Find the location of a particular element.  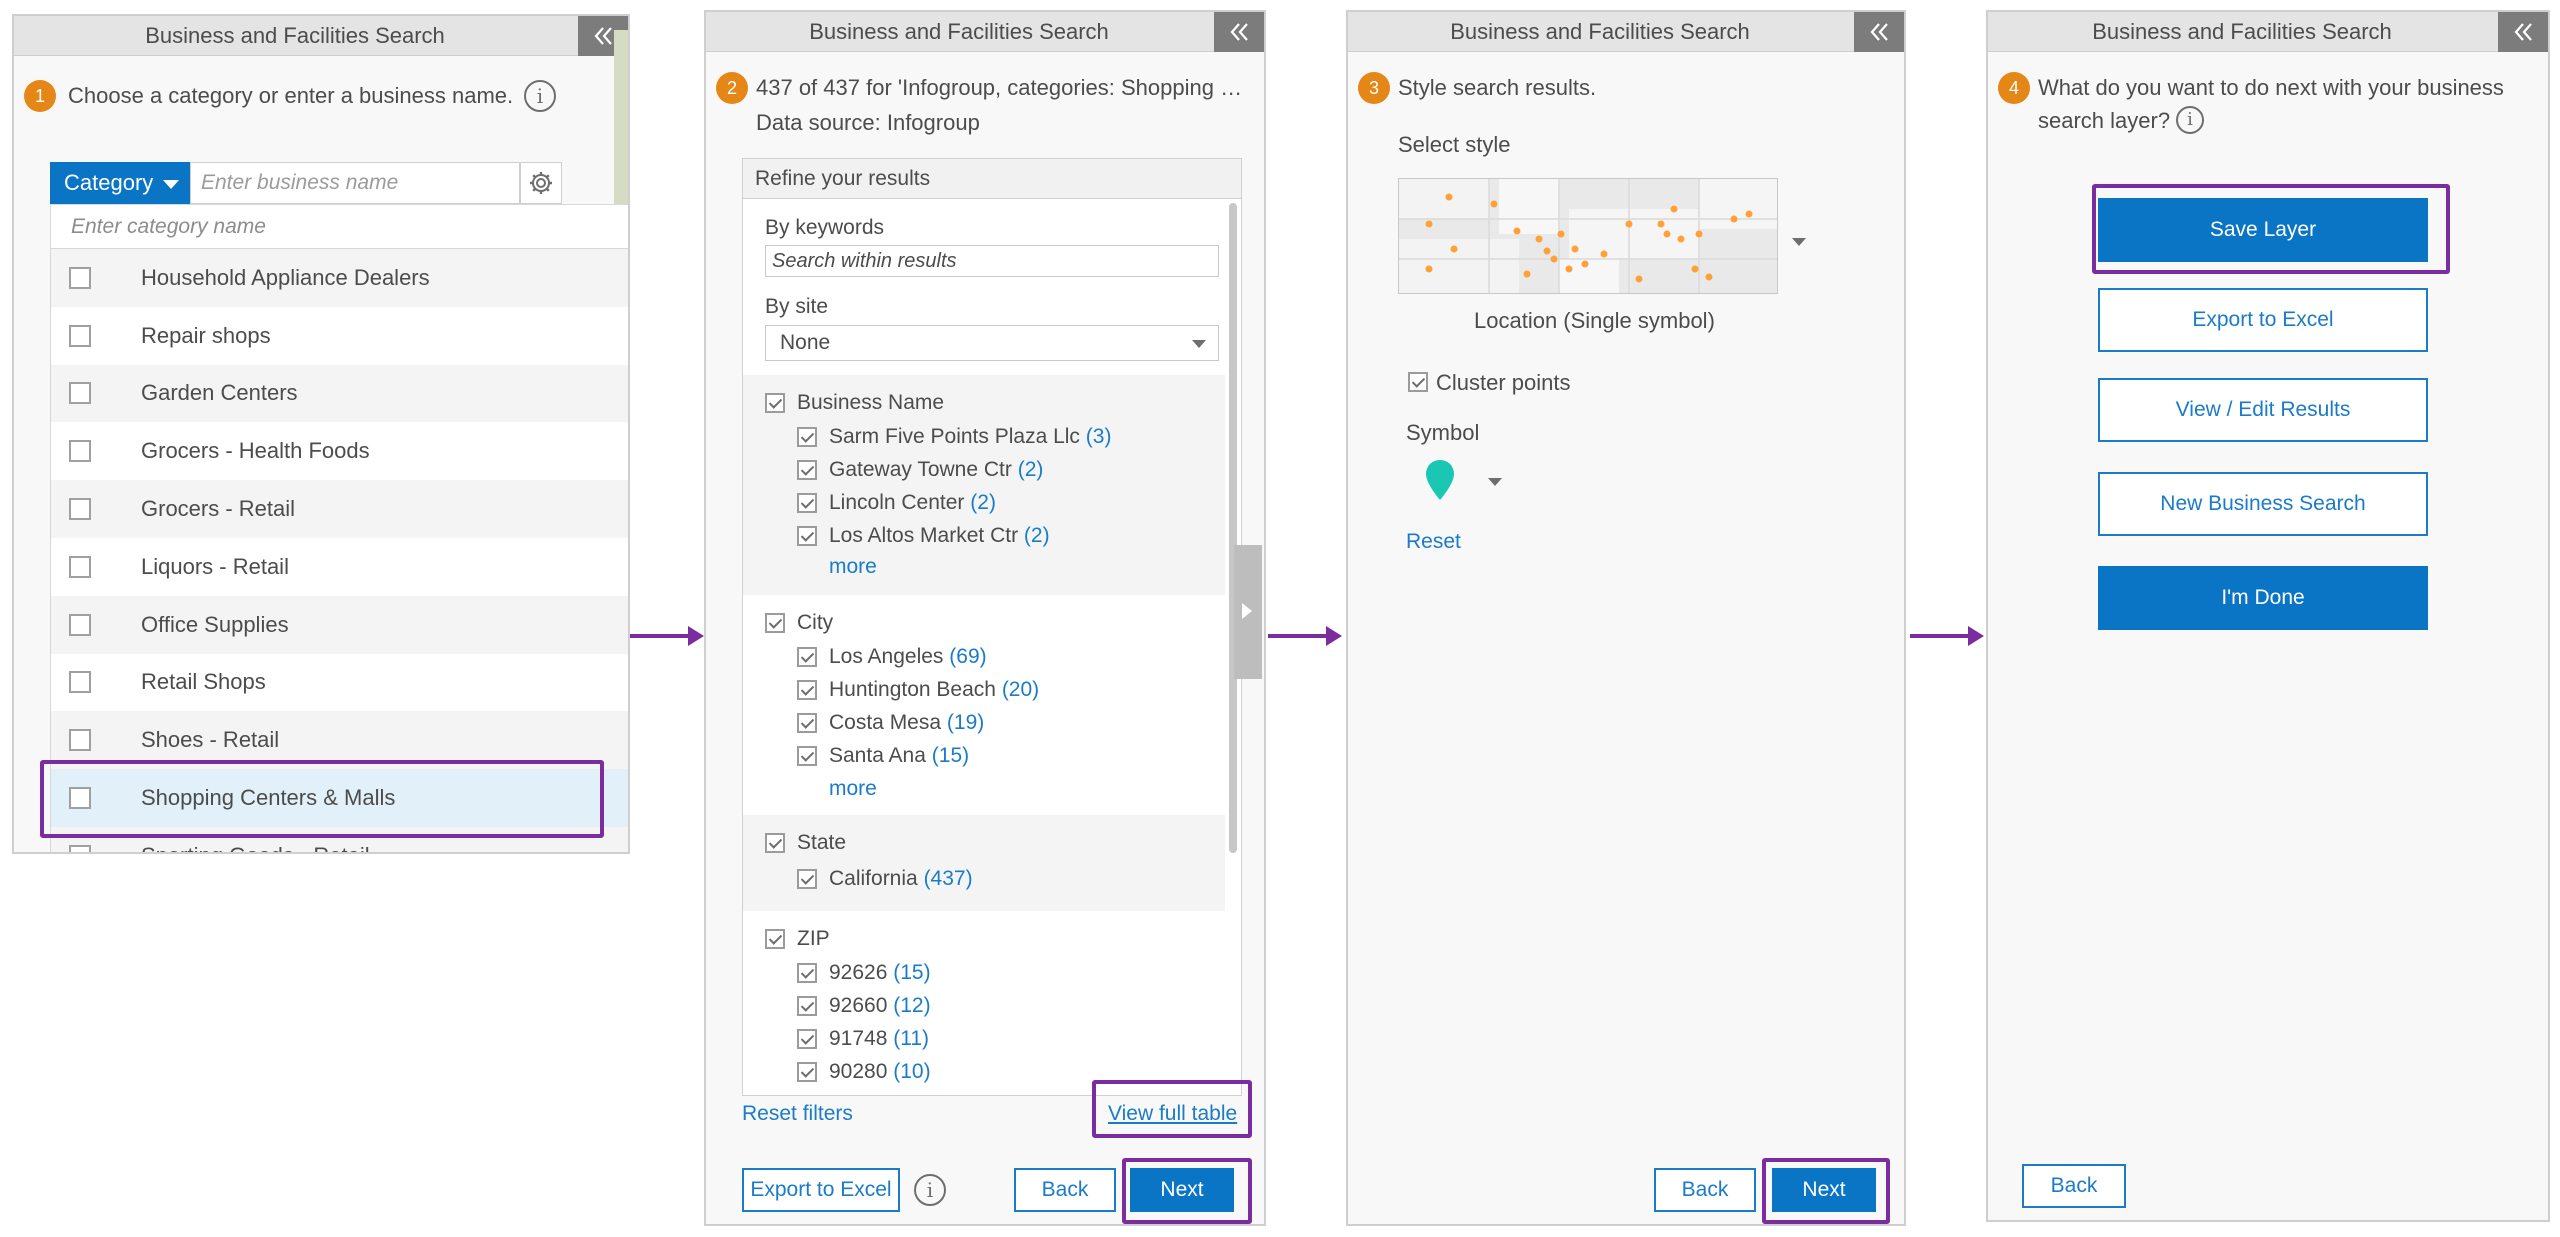

panel-title: Business and Facilities Search is located at coordinates (295, 35).